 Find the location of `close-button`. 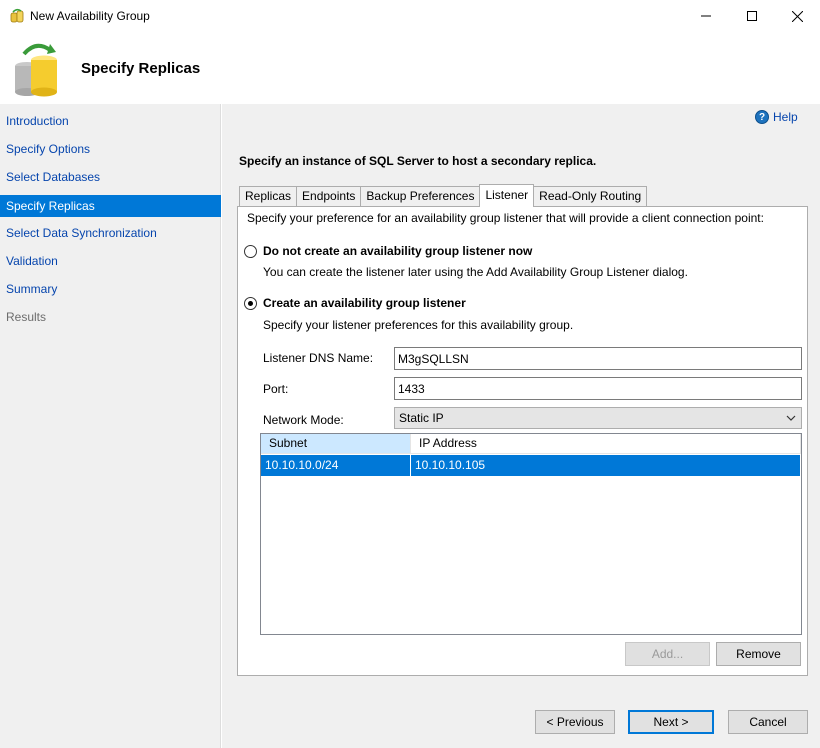

close-button is located at coordinates (797, 16).